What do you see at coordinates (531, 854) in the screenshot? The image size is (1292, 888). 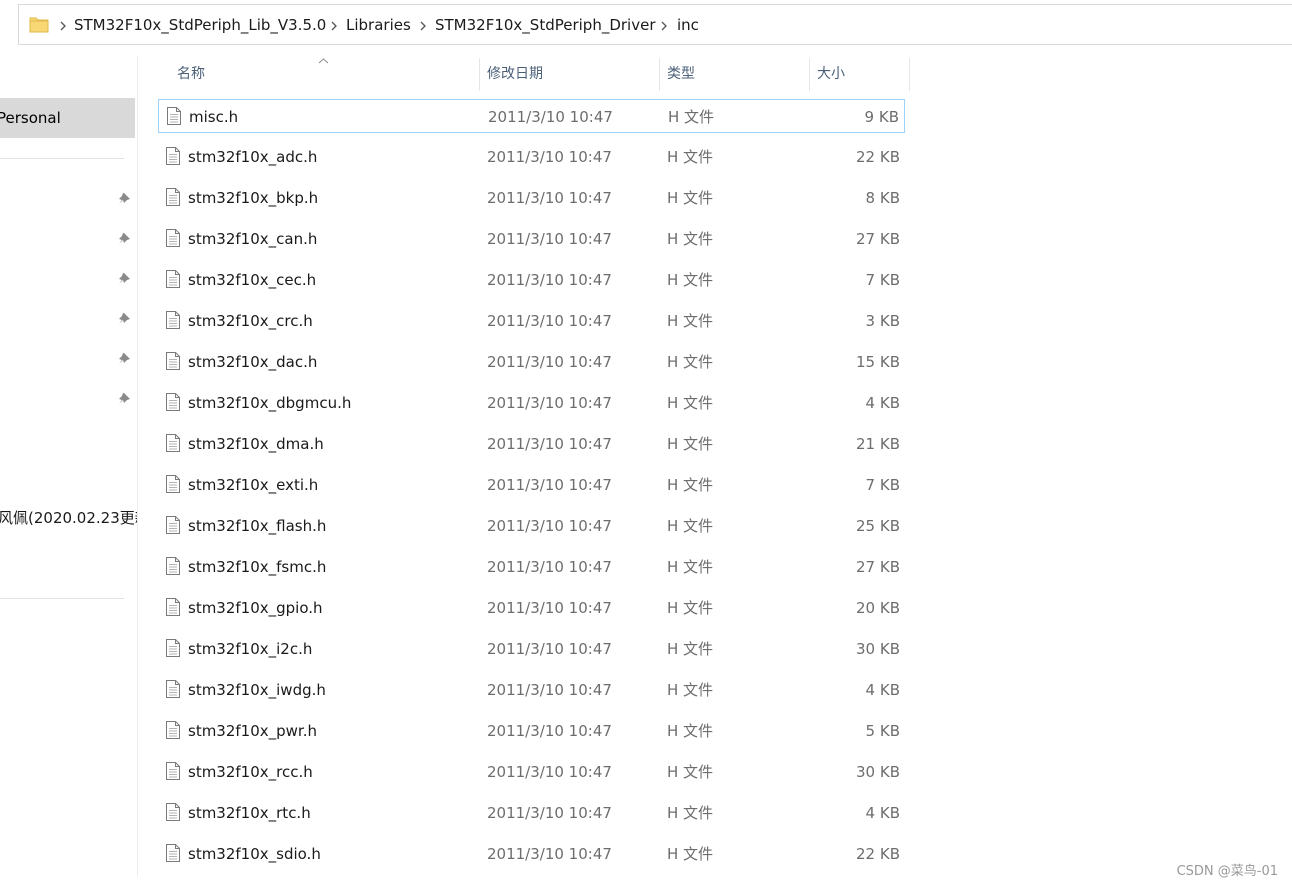 I see `file-row: stm32f10x_sdio.h 2011/3/10 10:47 H 文件 22 KB` at bounding box center [531, 854].